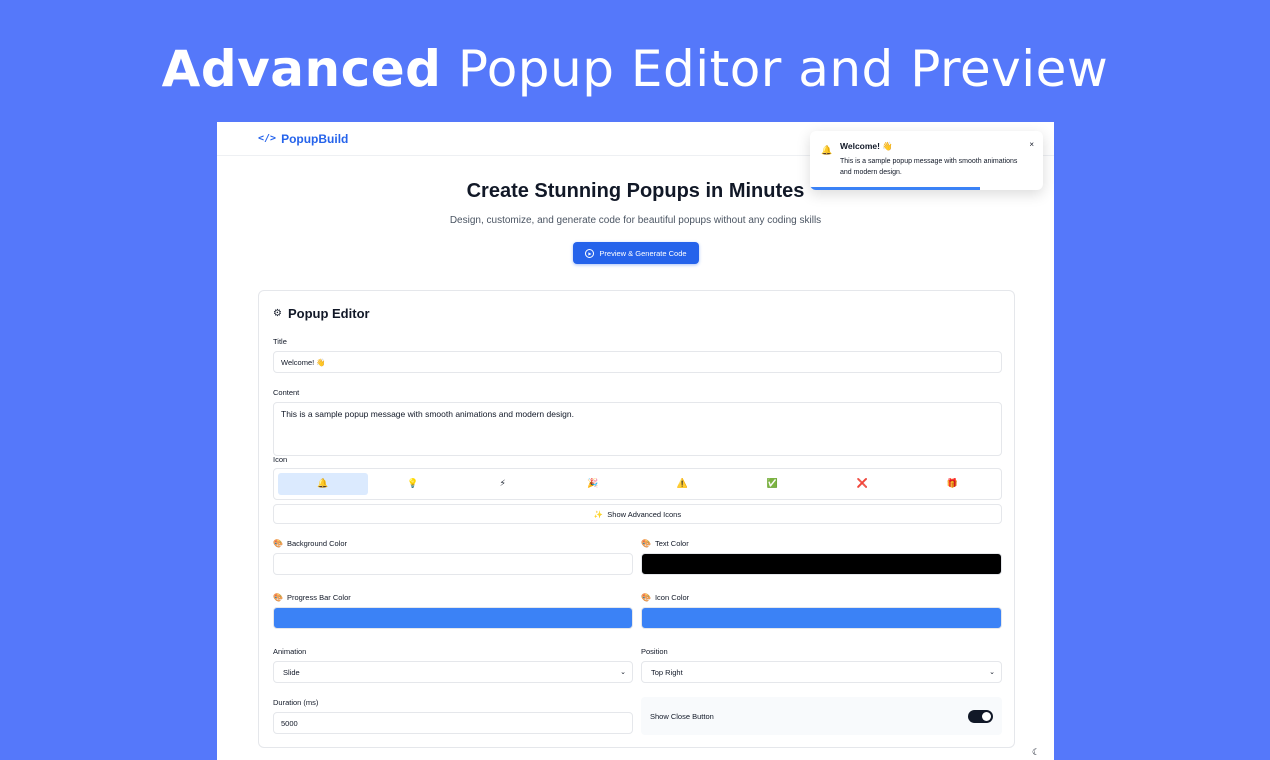 This screenshot has width=1270, height=760. I want to click on icon-color-label: 🎨 Icon Color, so click(665, 597).